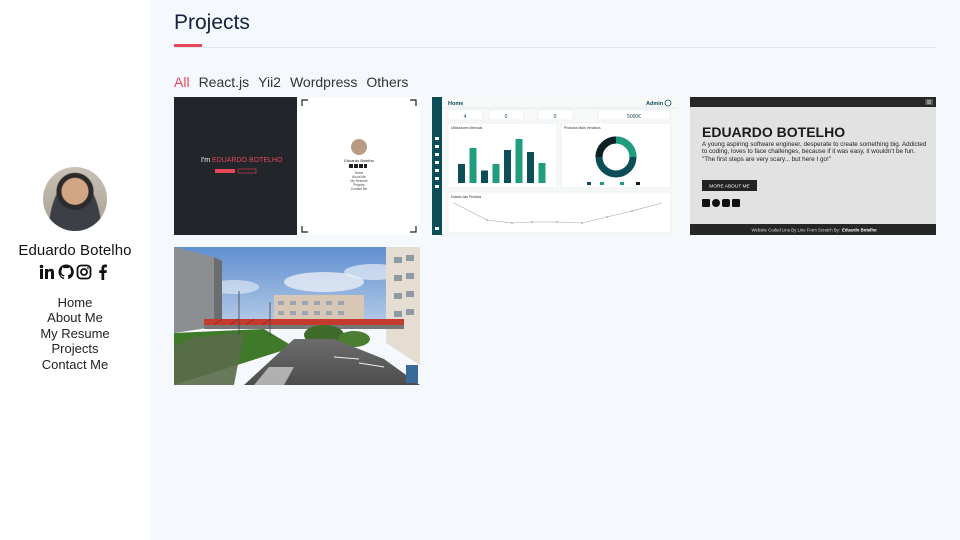 This screenshot has height=540, width=960. Describe the element at coordinates (75, 250) in the screenshot. I see `profile-name: Eduardo Botelho` at that location.